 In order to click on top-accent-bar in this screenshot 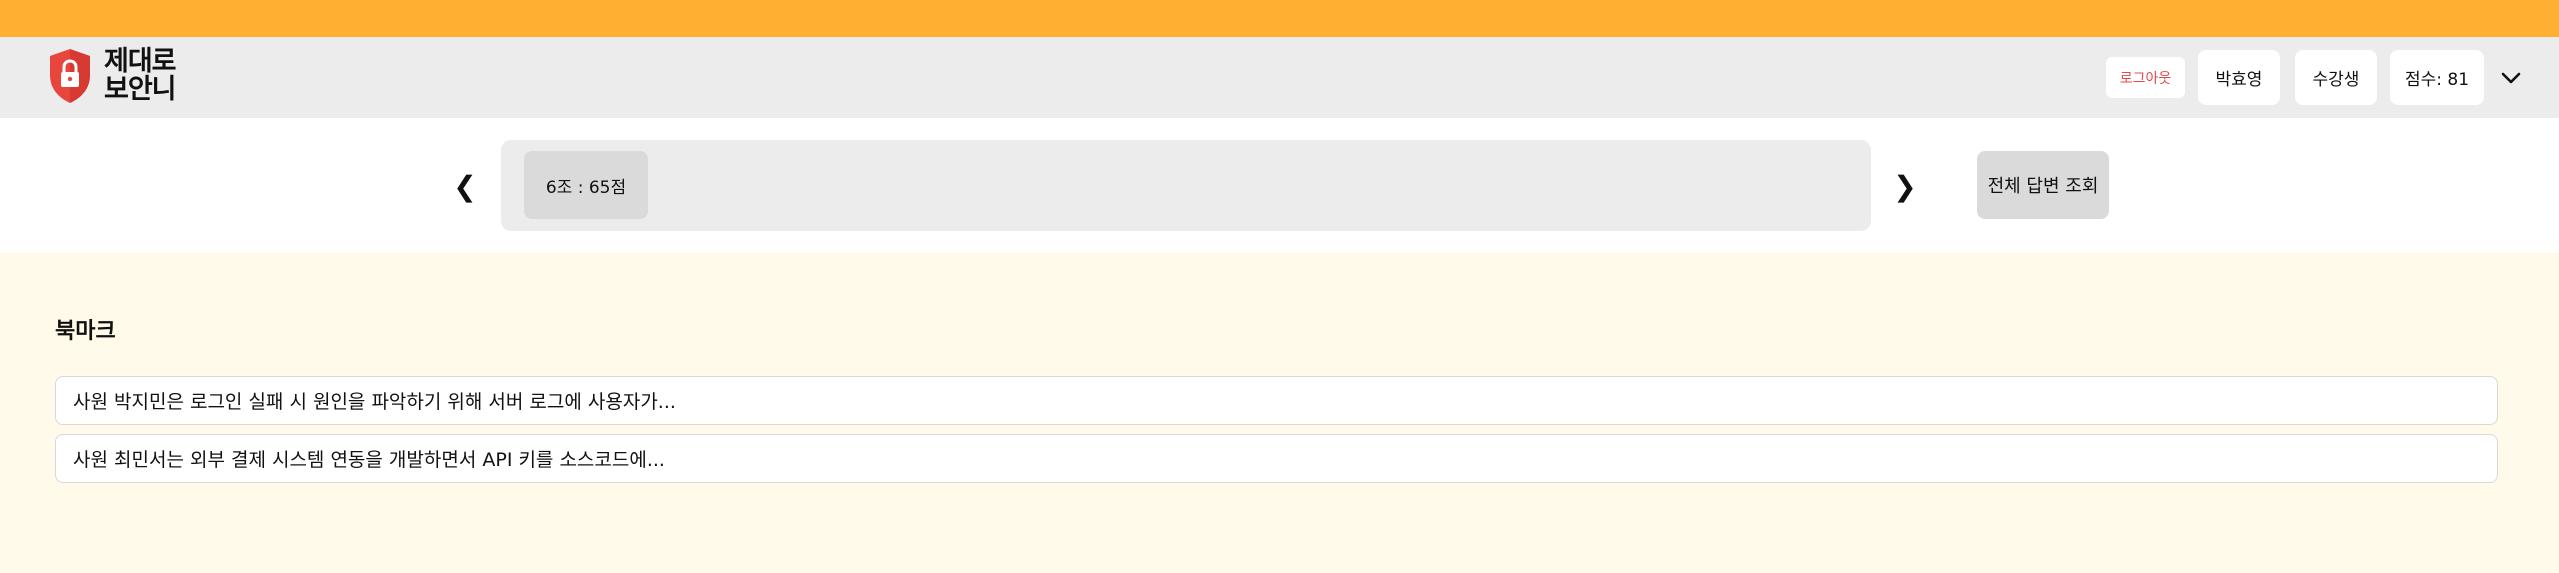, I will do `click(1279, 18)`.